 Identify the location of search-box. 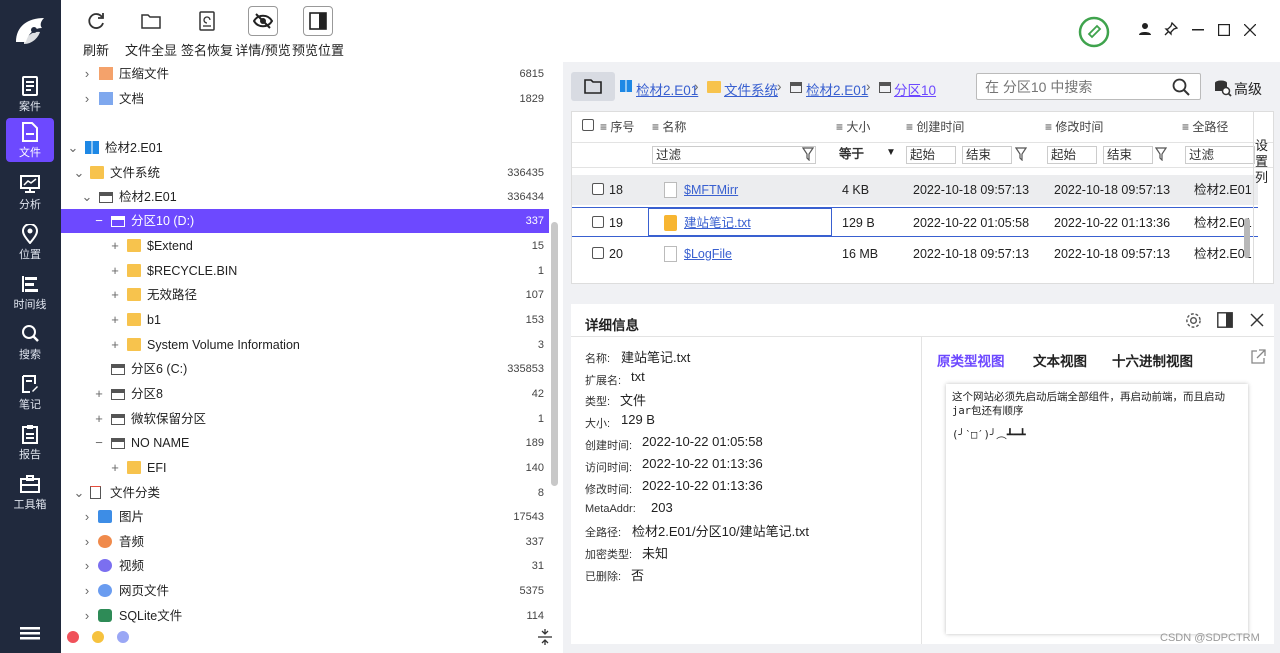
(1088, 86).